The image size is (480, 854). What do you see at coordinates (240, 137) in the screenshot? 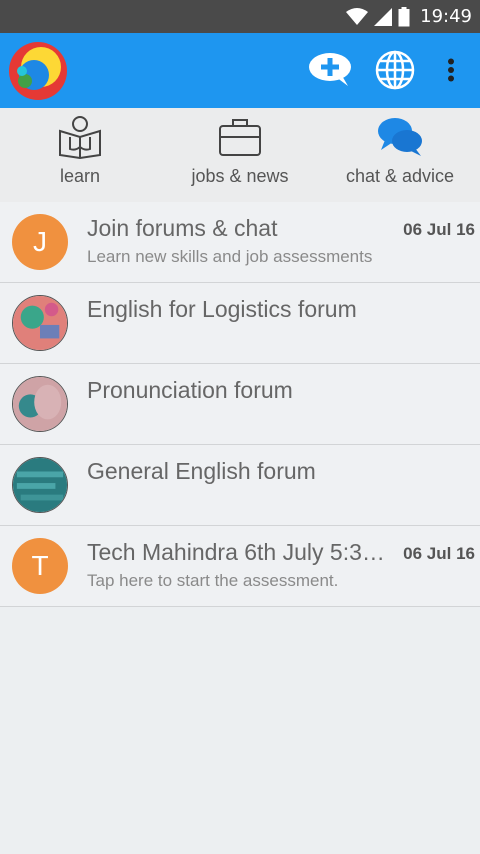
I see `briefcase-icon` at bounding box center [240, 137].